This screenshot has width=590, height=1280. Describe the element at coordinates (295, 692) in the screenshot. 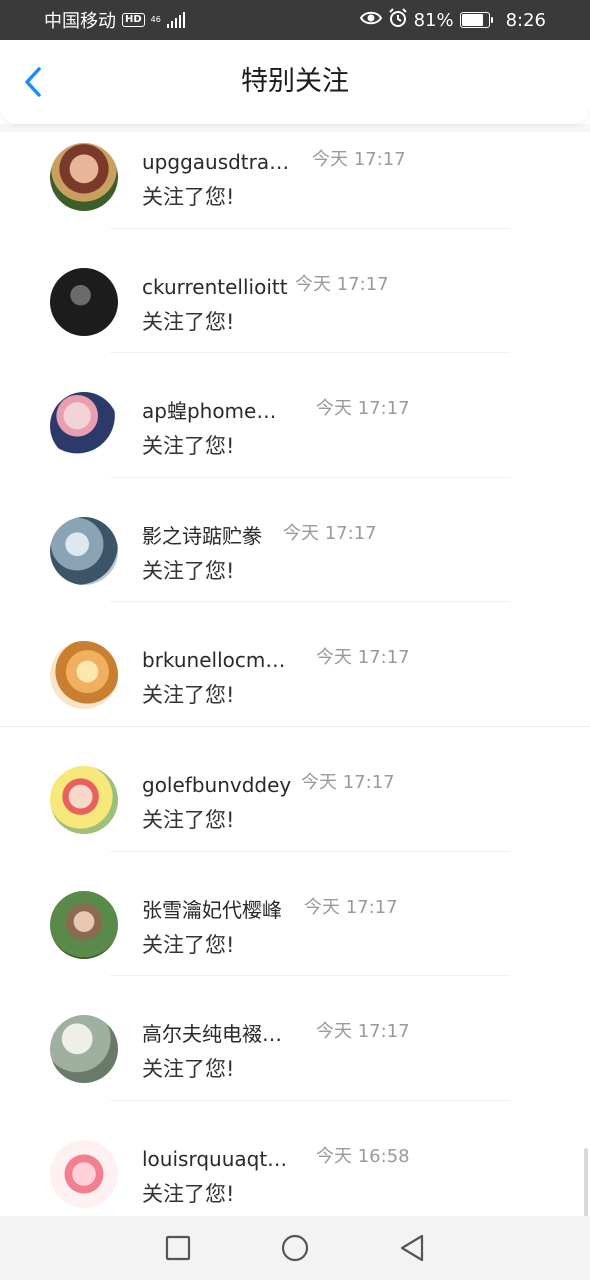

I see `list-item: brkunellocmu… 今天 17:17 关注了您!` at that location.